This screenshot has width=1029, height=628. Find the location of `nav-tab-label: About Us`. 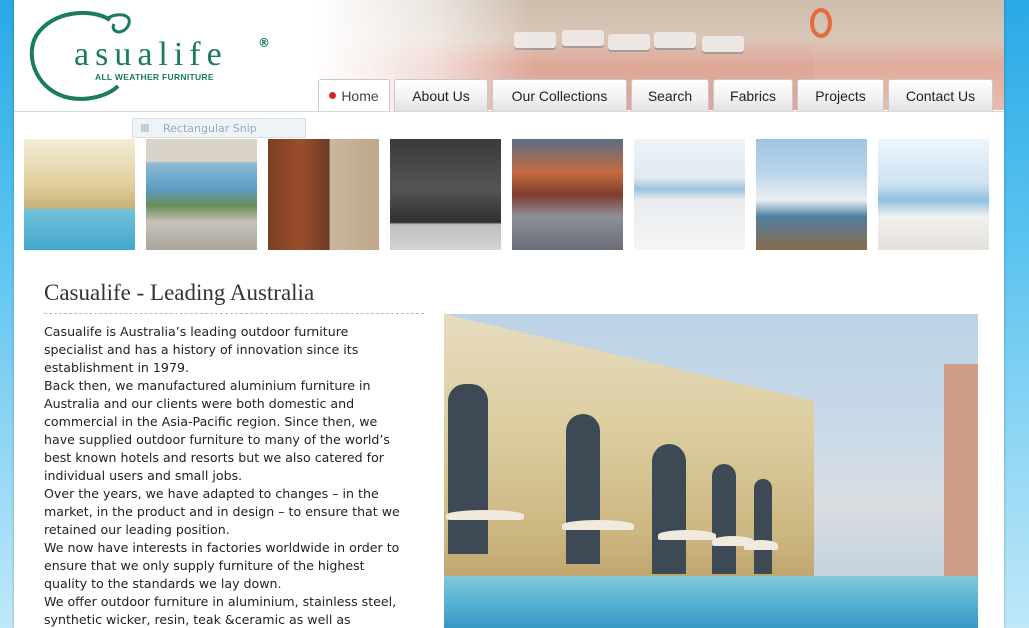

nav-tab-label: About Us is located at coordinates (441, 95).